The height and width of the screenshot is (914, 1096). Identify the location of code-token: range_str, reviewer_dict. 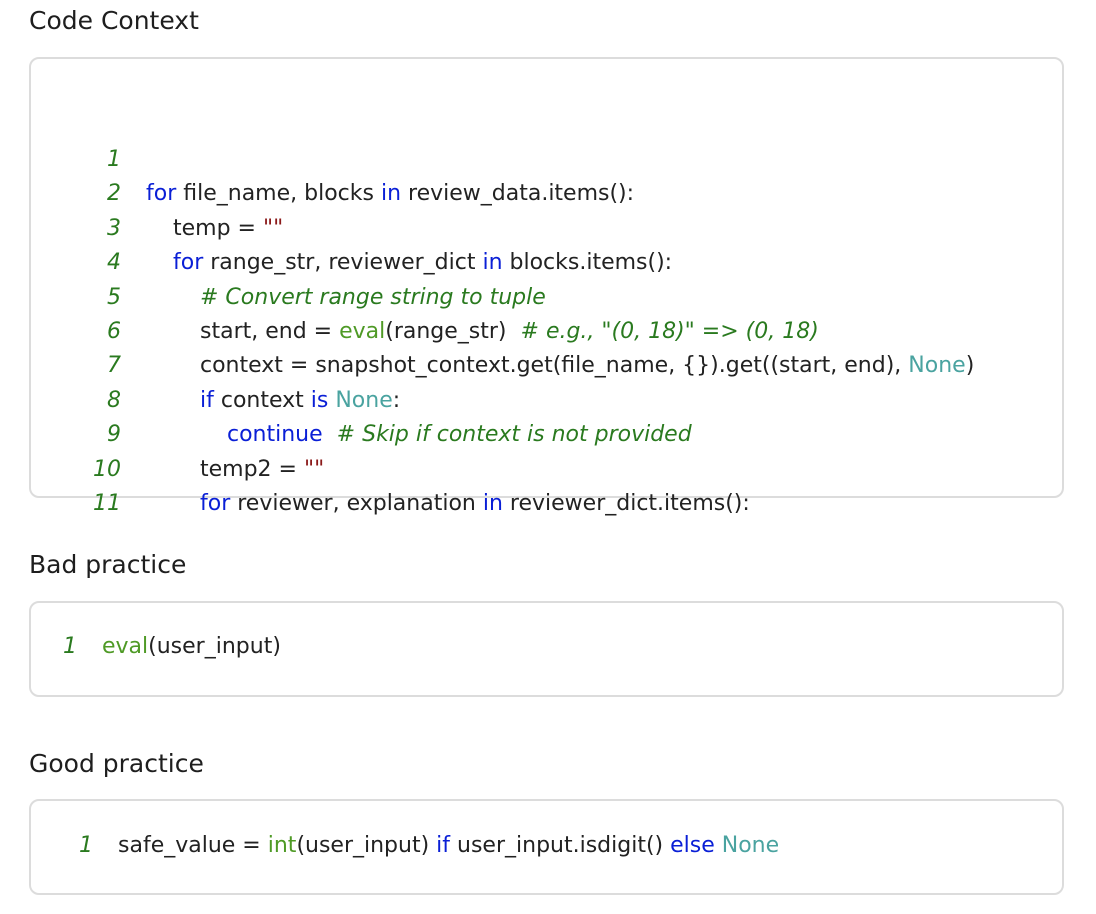
(343, 263).